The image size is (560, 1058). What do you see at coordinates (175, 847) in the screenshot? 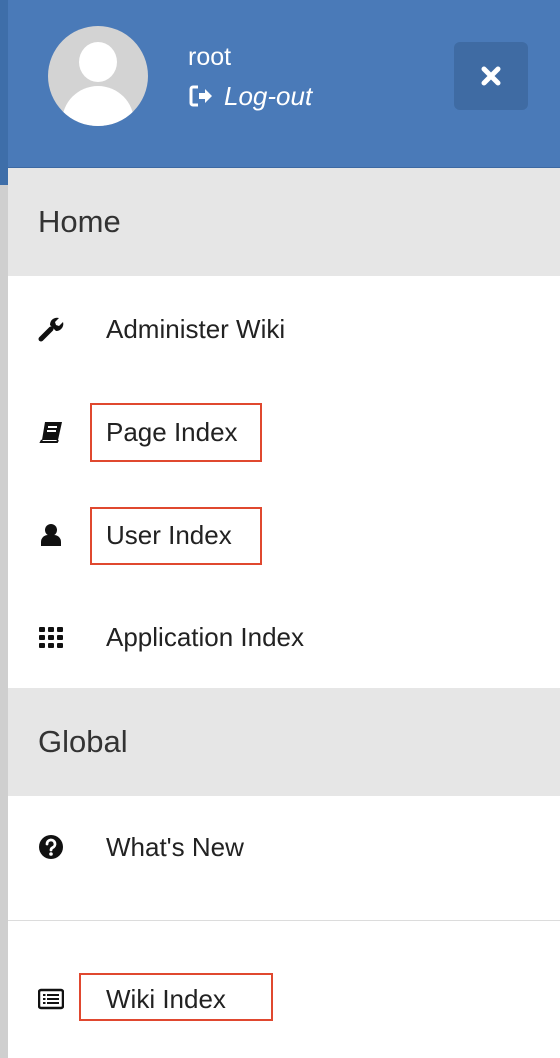
I see `menu-item-label: What's New` at bounding box center [175, 847].